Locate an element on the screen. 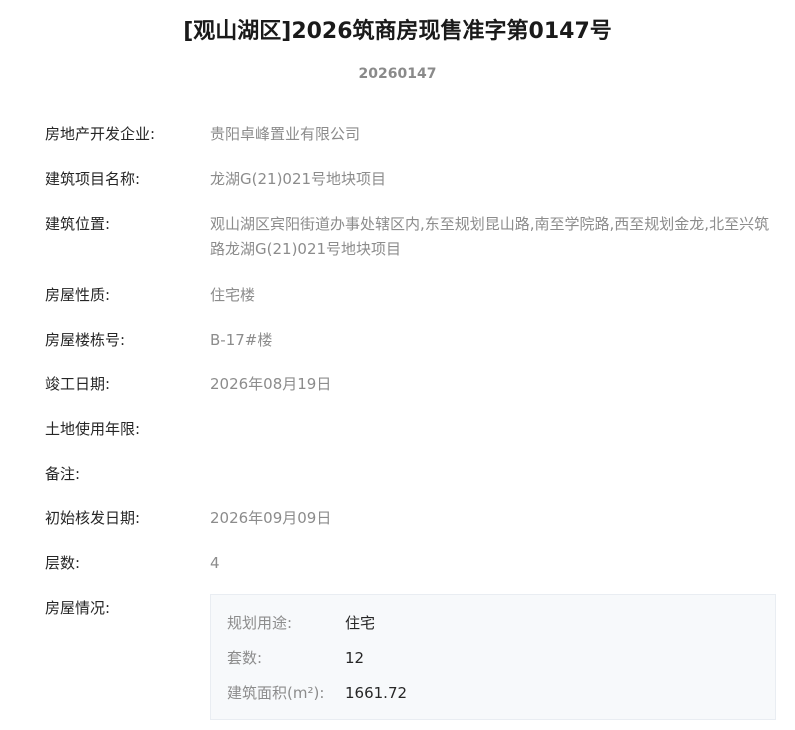  field-value: 龙湖G(21)021号地块项目 is located at coordinates (298, 179).